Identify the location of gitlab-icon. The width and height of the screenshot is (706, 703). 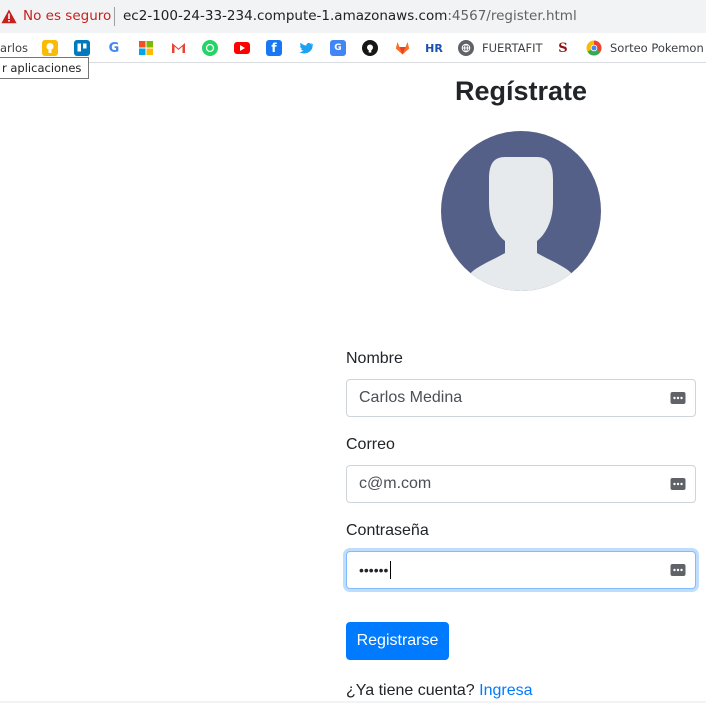
(402, 48).